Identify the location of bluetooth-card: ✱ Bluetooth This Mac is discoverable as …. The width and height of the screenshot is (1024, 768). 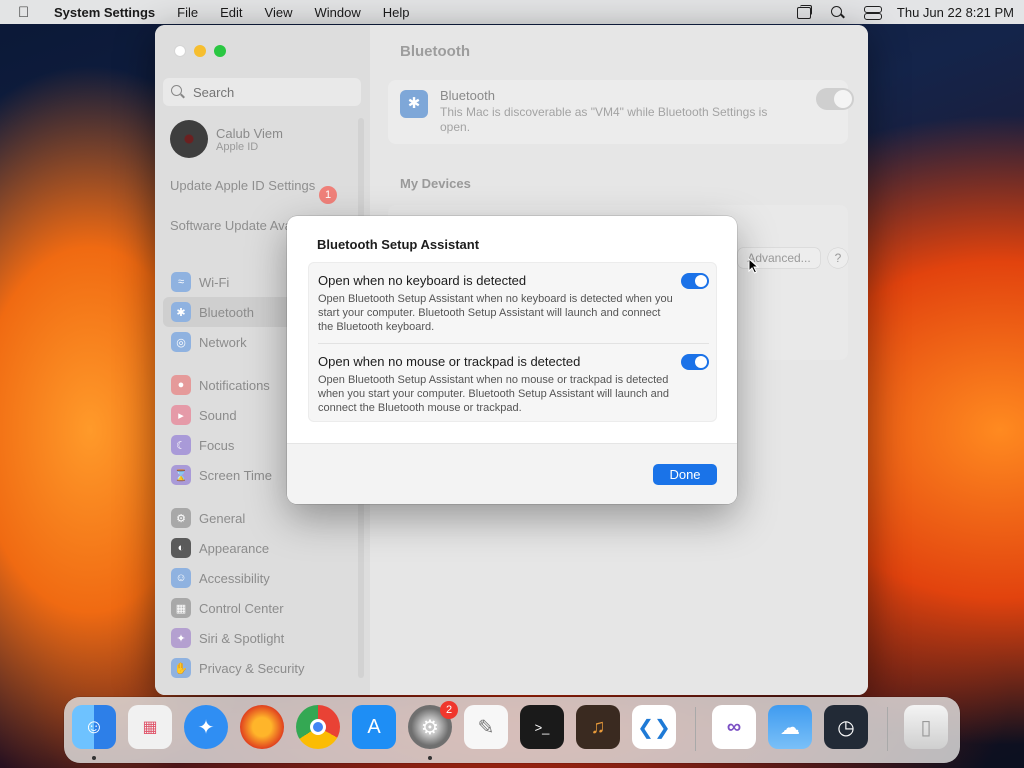
(621, 112).